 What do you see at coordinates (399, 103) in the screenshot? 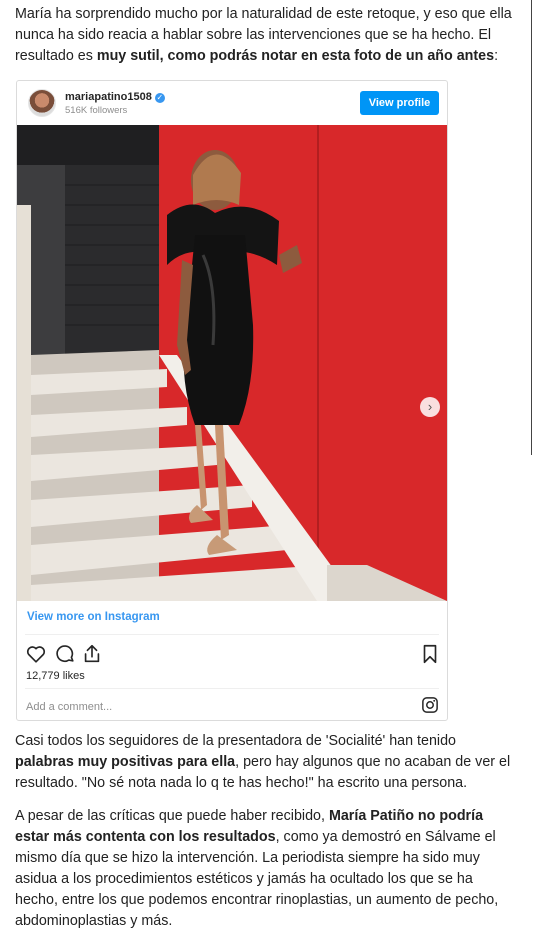
I see `view-profile-button: View profile` at bounding box center [399, 103].